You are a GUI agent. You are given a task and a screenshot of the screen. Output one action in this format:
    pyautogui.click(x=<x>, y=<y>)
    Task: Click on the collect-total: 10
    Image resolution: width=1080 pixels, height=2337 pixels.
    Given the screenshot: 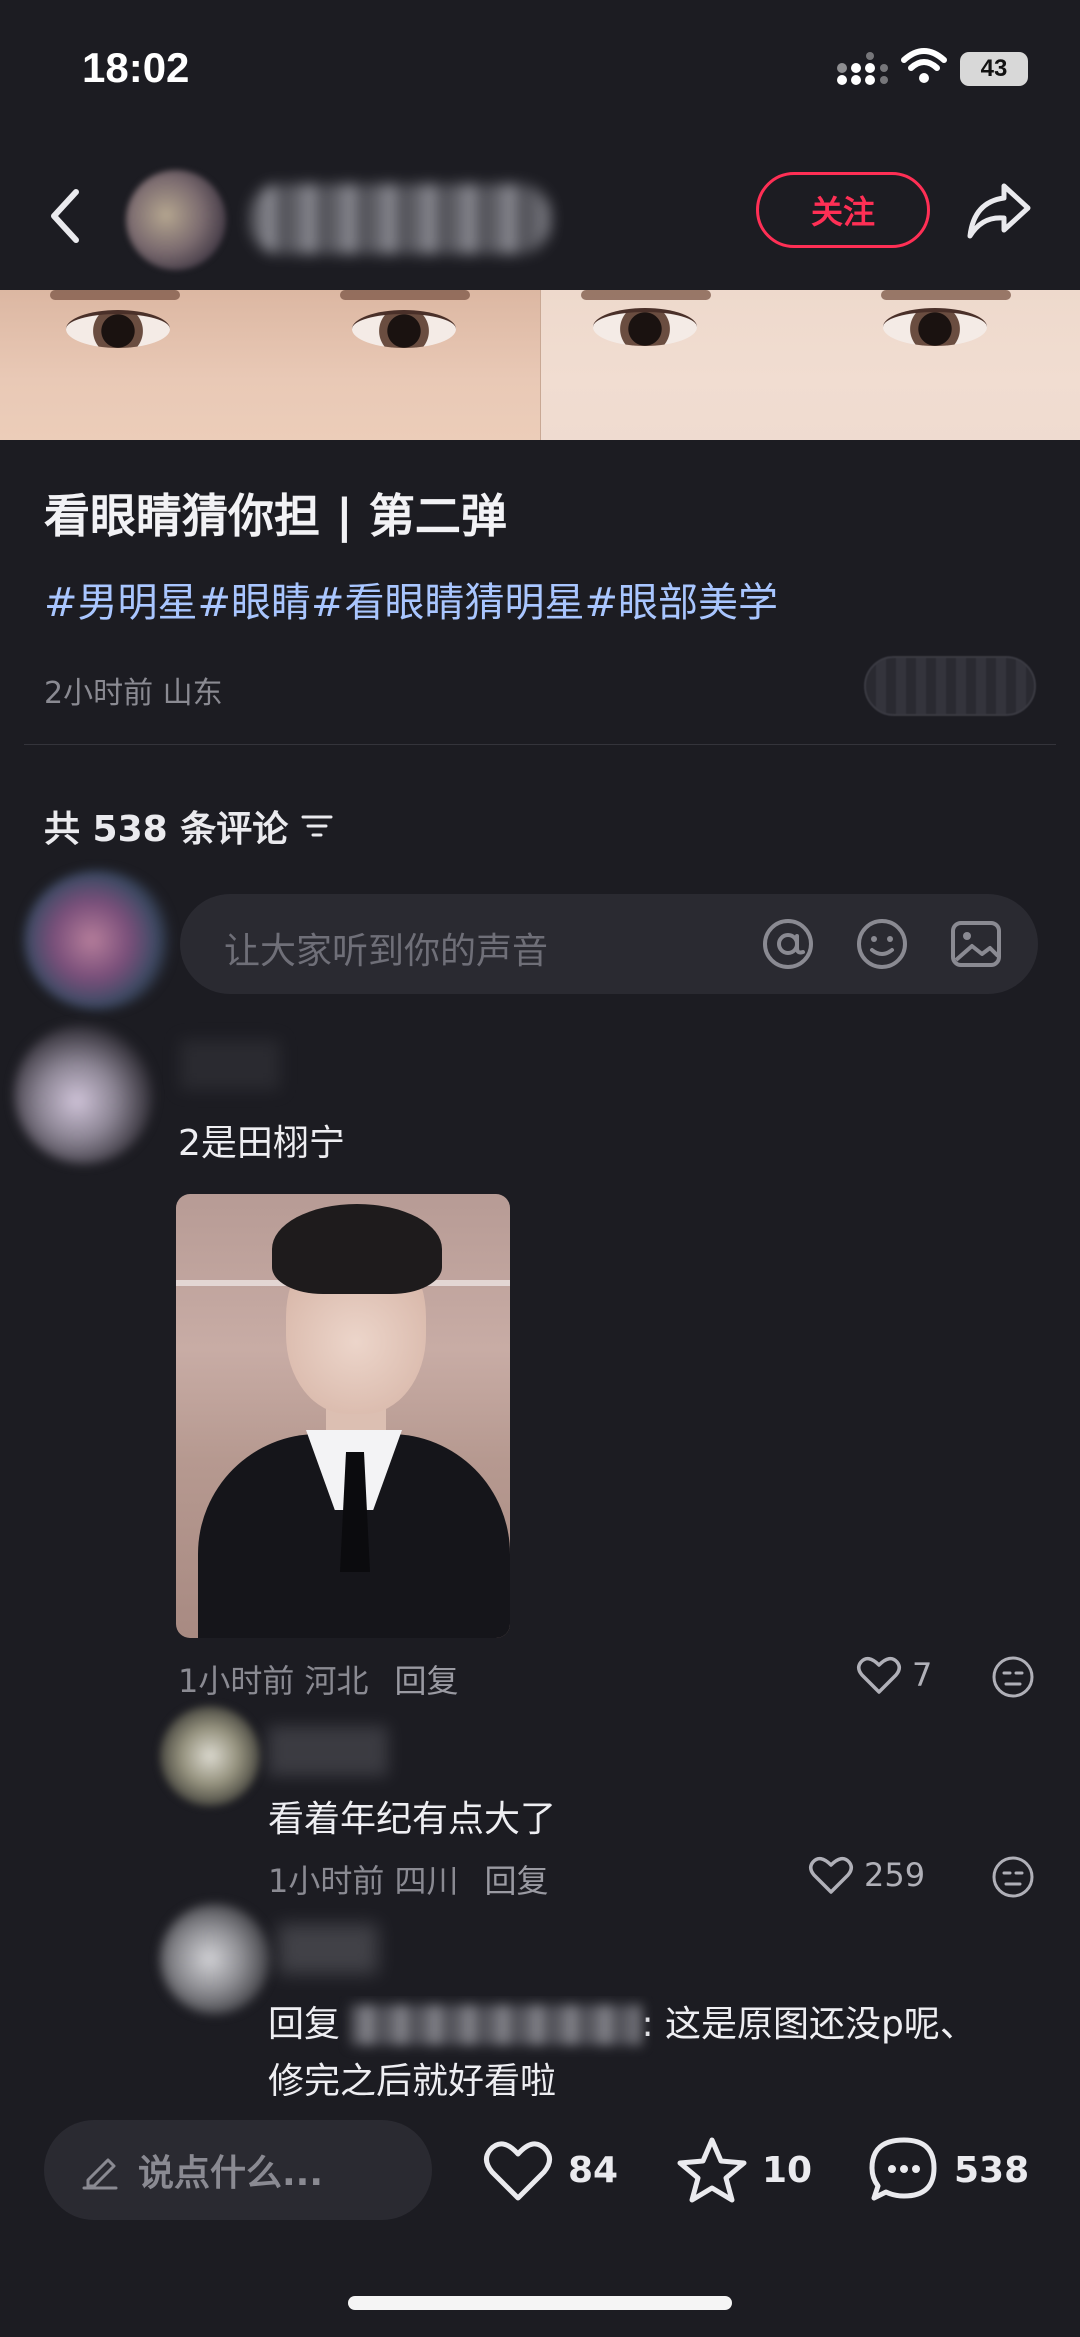 What is the action you would take?
    pyautogui.click(x=787, y=2170)
    